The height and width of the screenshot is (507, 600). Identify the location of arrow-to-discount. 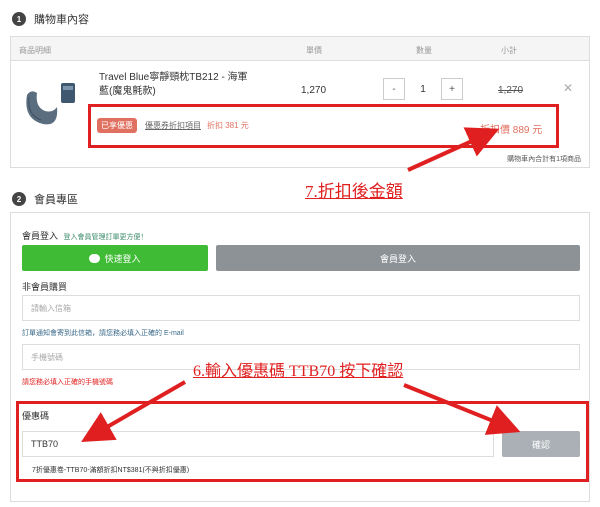
(453, 149).